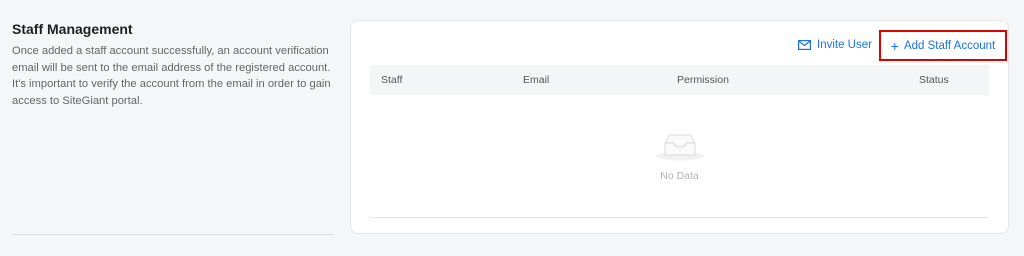 The height and width of the screenshot is (256, 1024). I want to click on empty-inbox-icon, so click(680, 147).